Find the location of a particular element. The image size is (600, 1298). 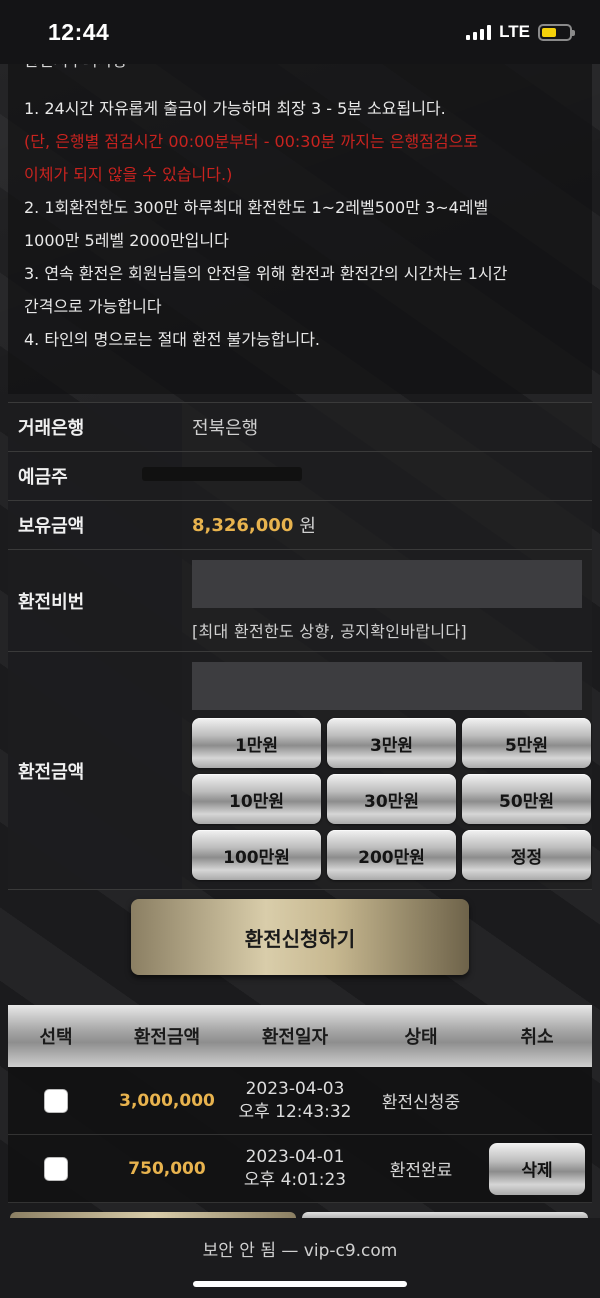

notice-line: 2. 1회환전한도 300만 하루최대 환전한도 1~2레벨500만 3~4레벨 is located at coordinates (256, 207).